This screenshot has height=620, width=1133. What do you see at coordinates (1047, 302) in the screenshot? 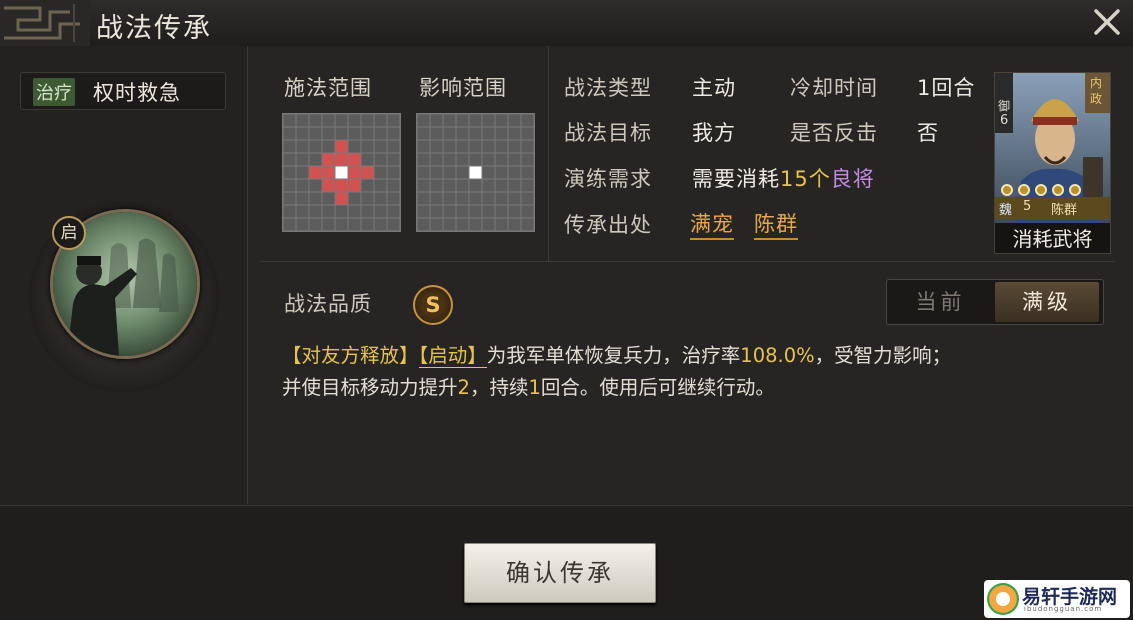
I see `tab-max-level: 满级` at bounding box center [1047, 302].